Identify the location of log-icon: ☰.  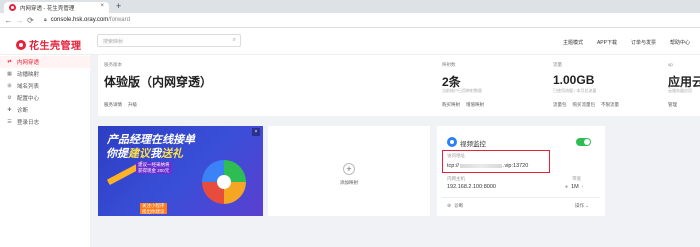
(9, 122).